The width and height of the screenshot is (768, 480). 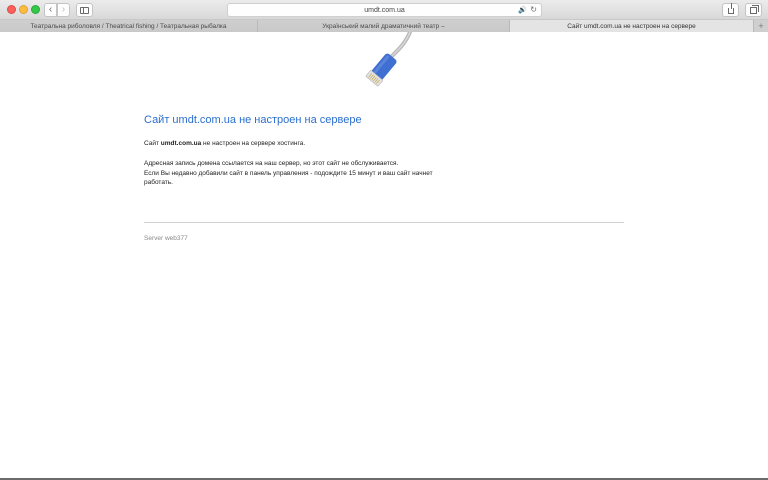 I want to click on plus-icon: +, so click(x=761, y=26).